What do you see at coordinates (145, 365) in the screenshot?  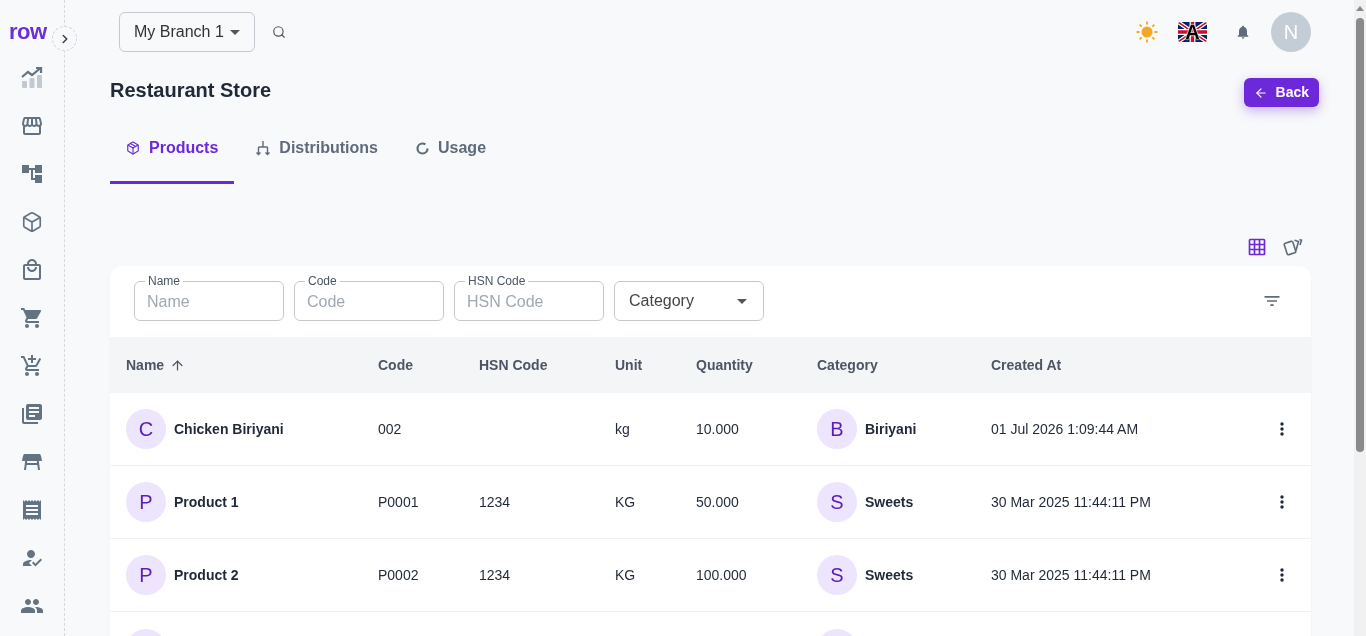 I see `column-header: Name` at bounding box center [145, 365].